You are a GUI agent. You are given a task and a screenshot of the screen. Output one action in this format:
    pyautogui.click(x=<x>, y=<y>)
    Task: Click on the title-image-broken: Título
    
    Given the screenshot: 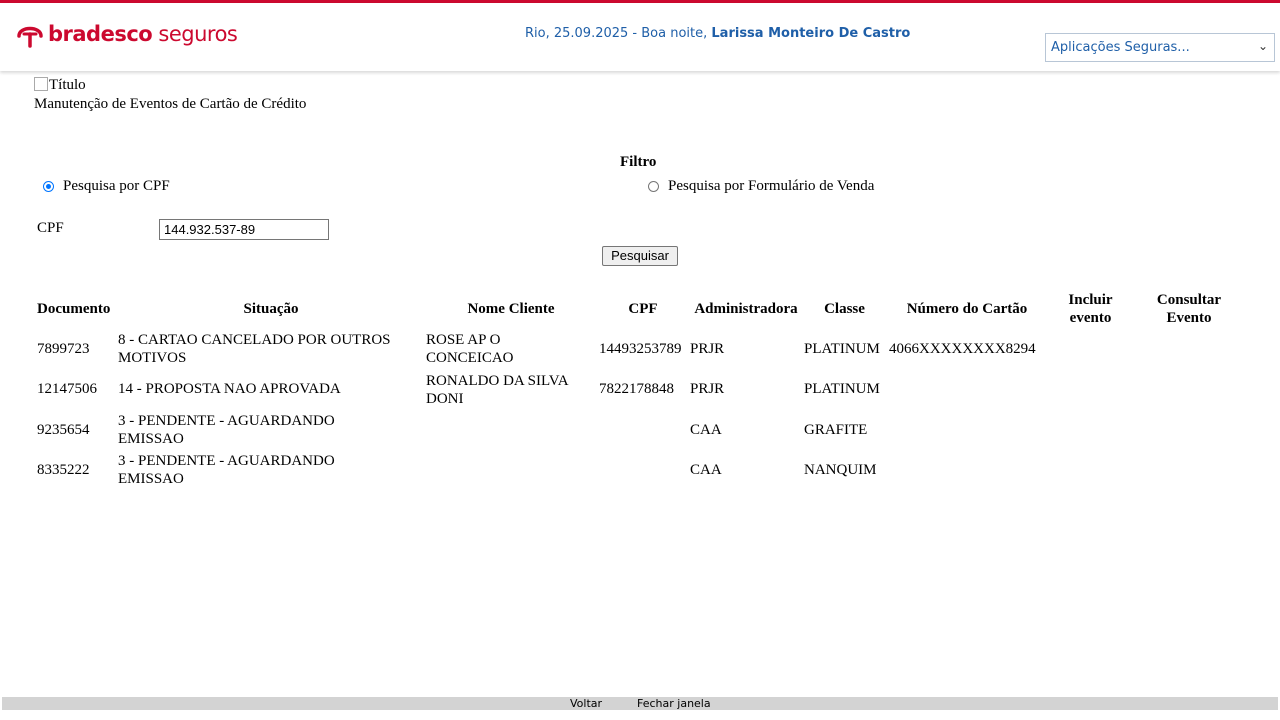 What is the action you would take?
    pyautogui.click(x=60, y=85)
    